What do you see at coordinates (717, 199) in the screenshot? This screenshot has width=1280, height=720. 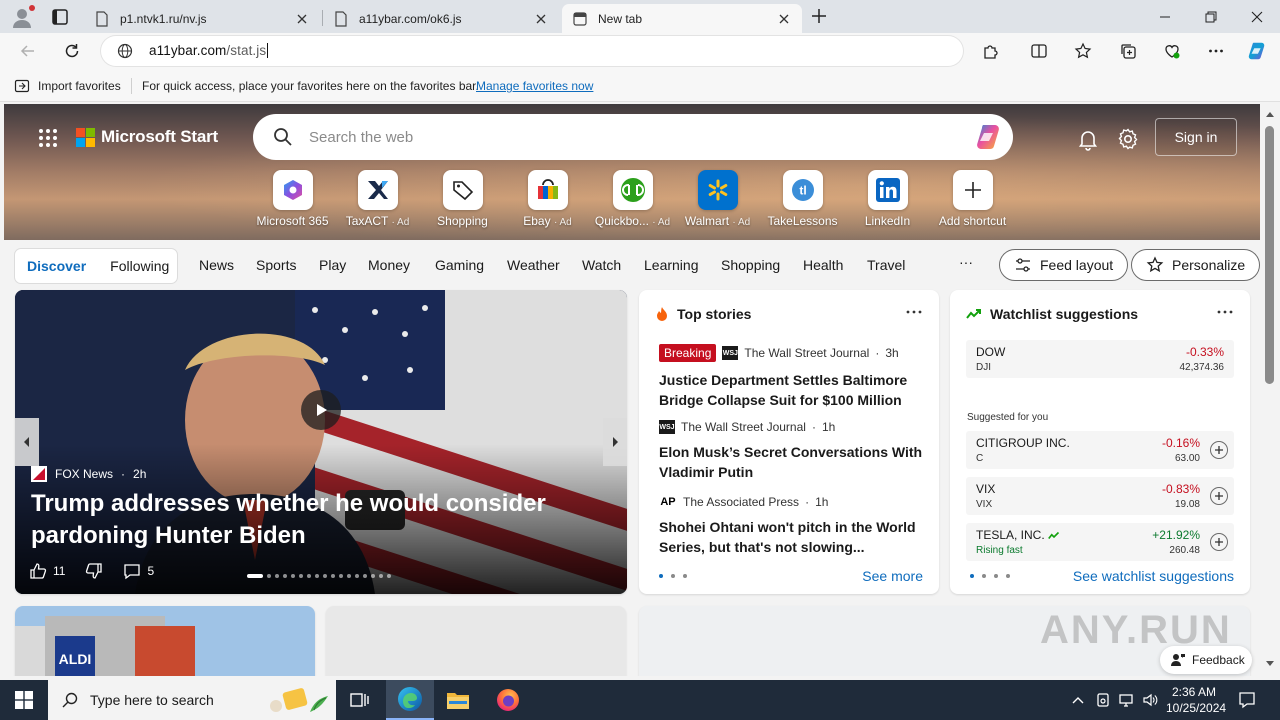 I see `shortcut-walmart: Walmart · Ad` at bounding box center [717, 199].